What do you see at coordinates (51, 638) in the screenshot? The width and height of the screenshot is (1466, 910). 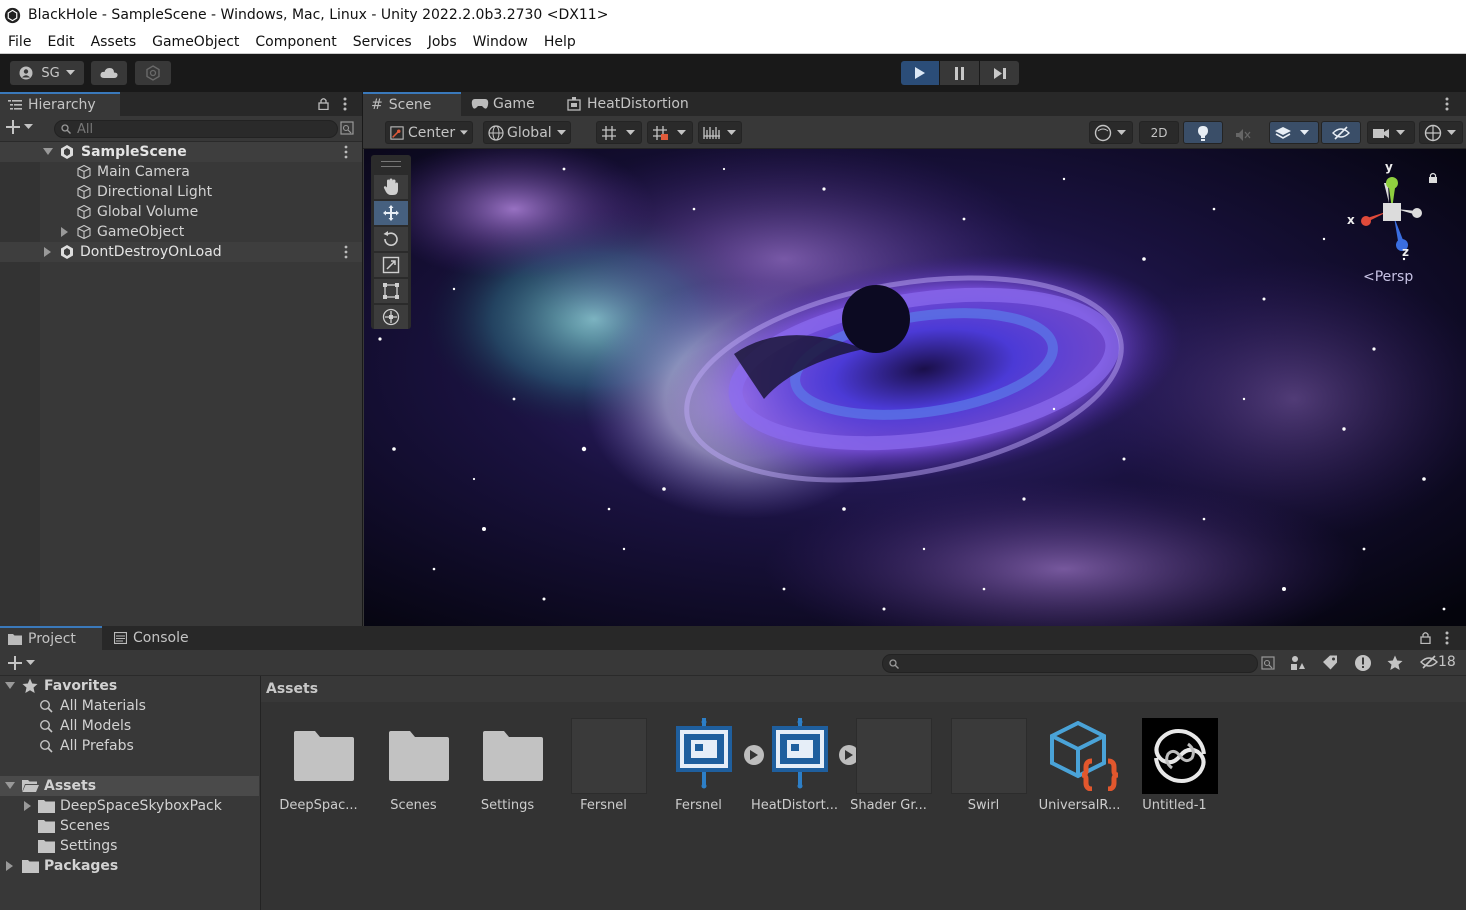 I see `tab-project: Project` at bounding box center [51, 638].